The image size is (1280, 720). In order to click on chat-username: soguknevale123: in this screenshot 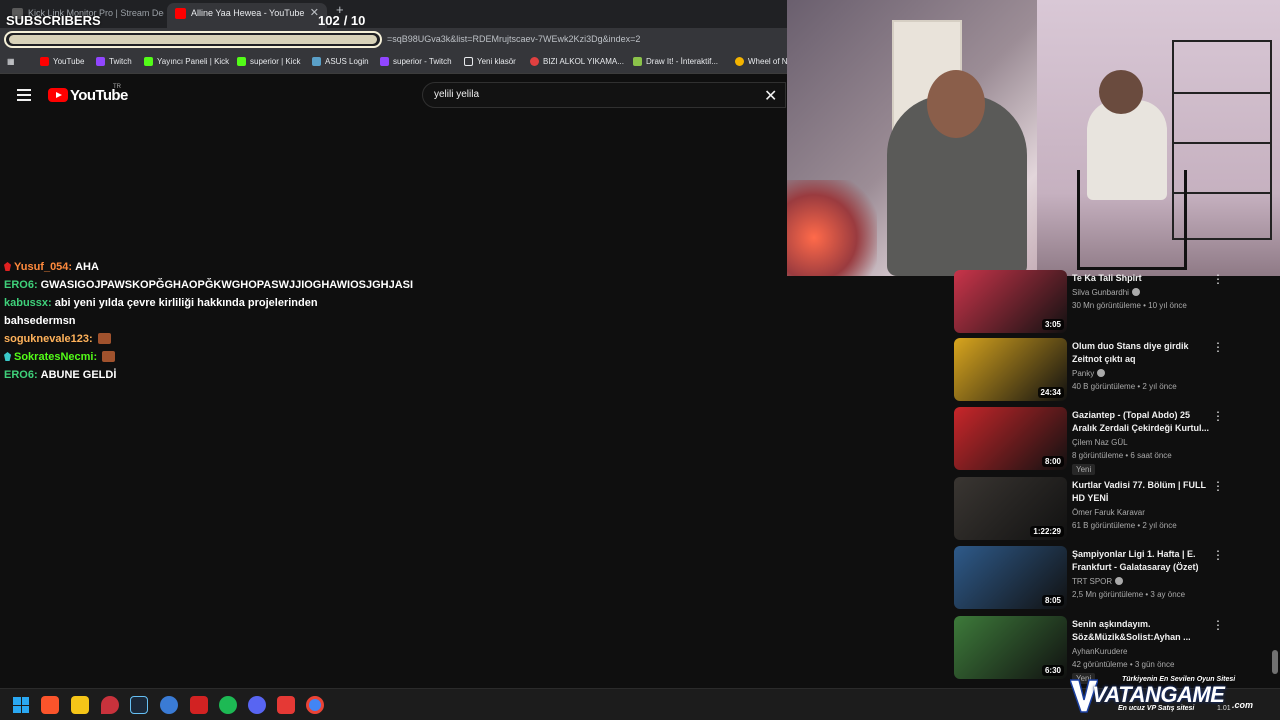, I will do `click(48, 339)`.